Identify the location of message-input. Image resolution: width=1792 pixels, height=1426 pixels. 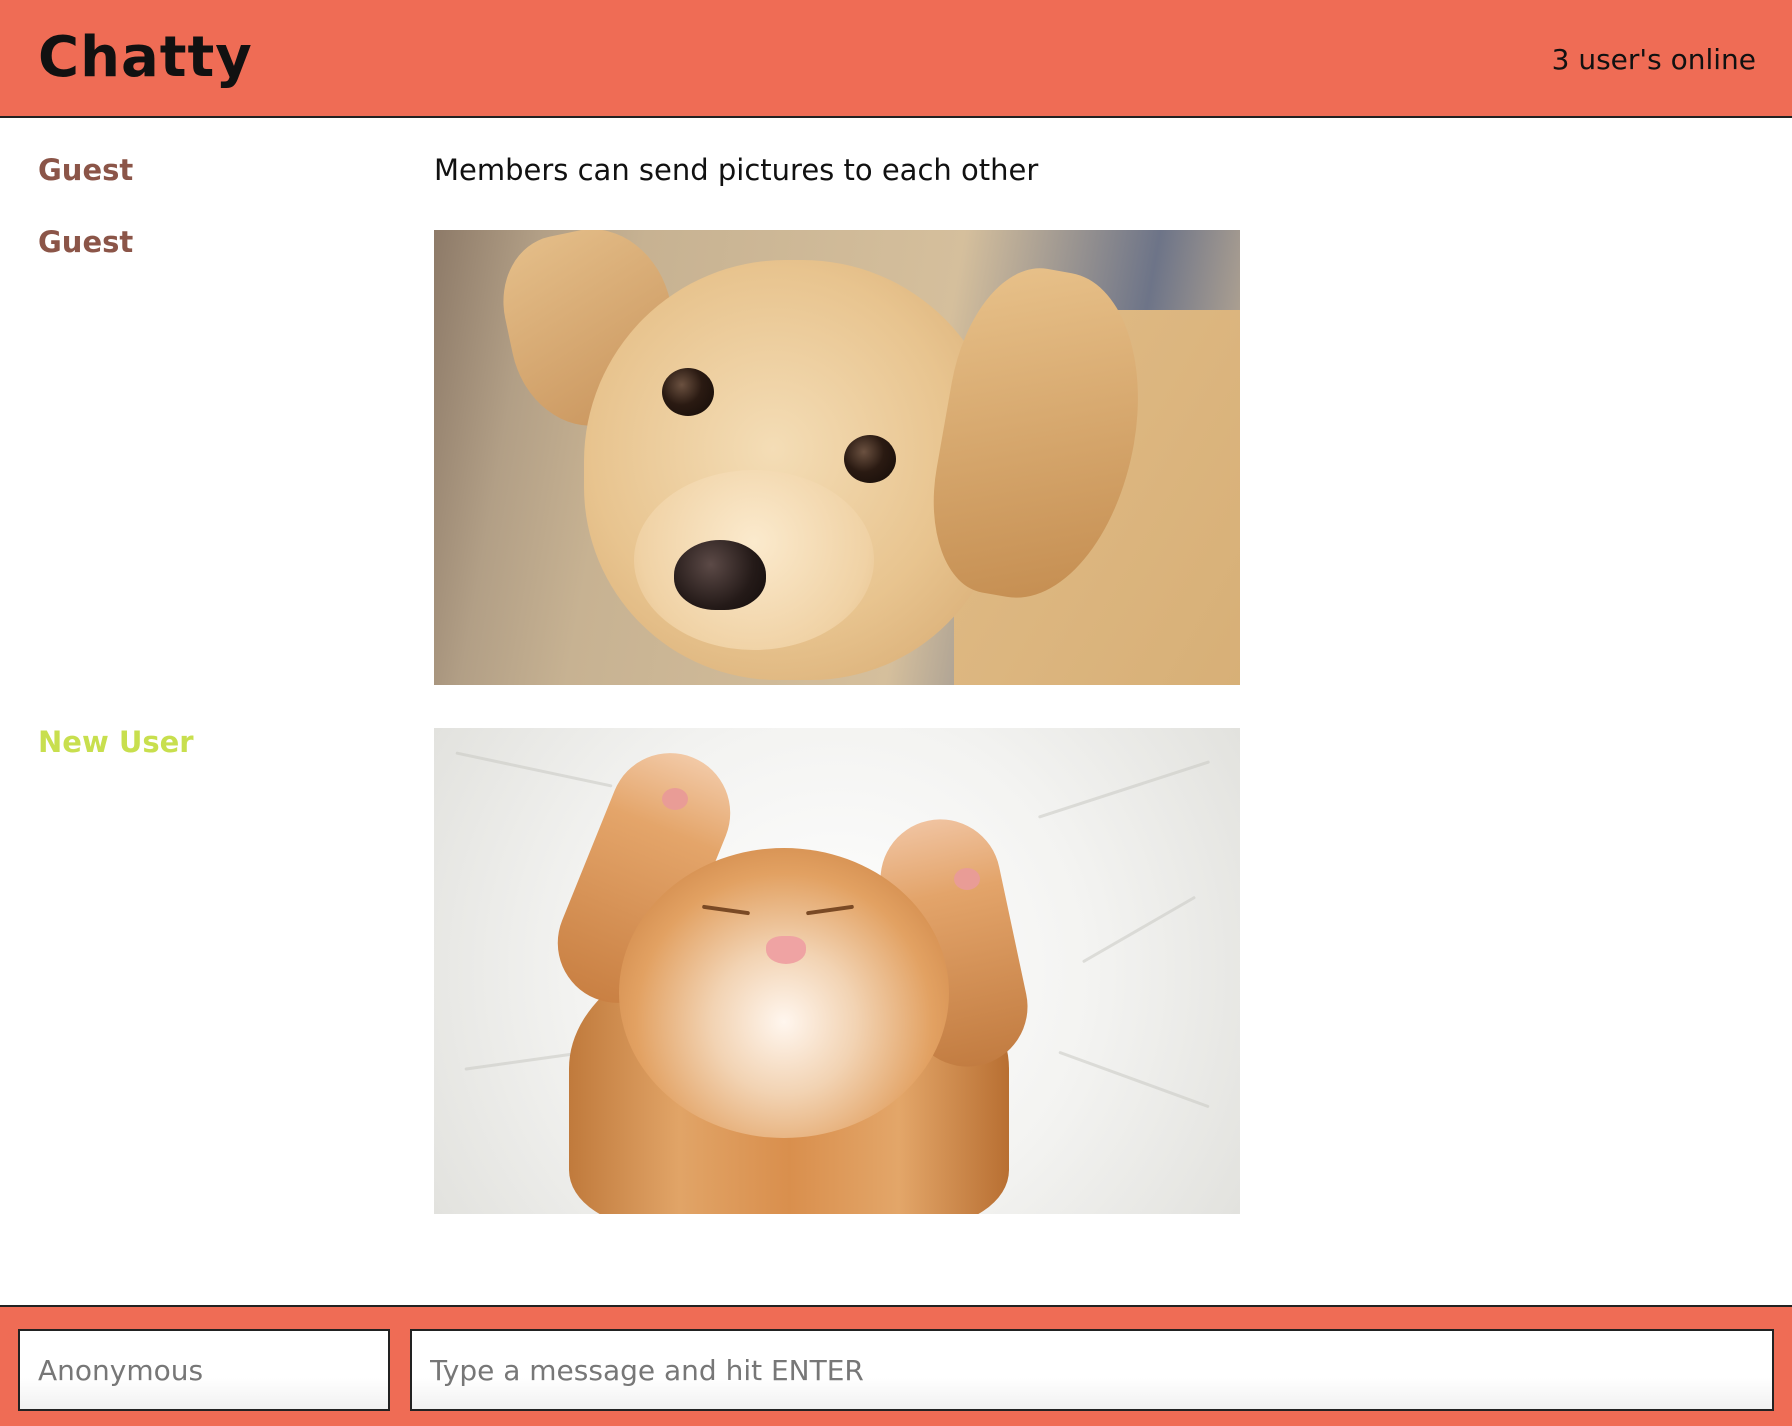
(1092, 1370).